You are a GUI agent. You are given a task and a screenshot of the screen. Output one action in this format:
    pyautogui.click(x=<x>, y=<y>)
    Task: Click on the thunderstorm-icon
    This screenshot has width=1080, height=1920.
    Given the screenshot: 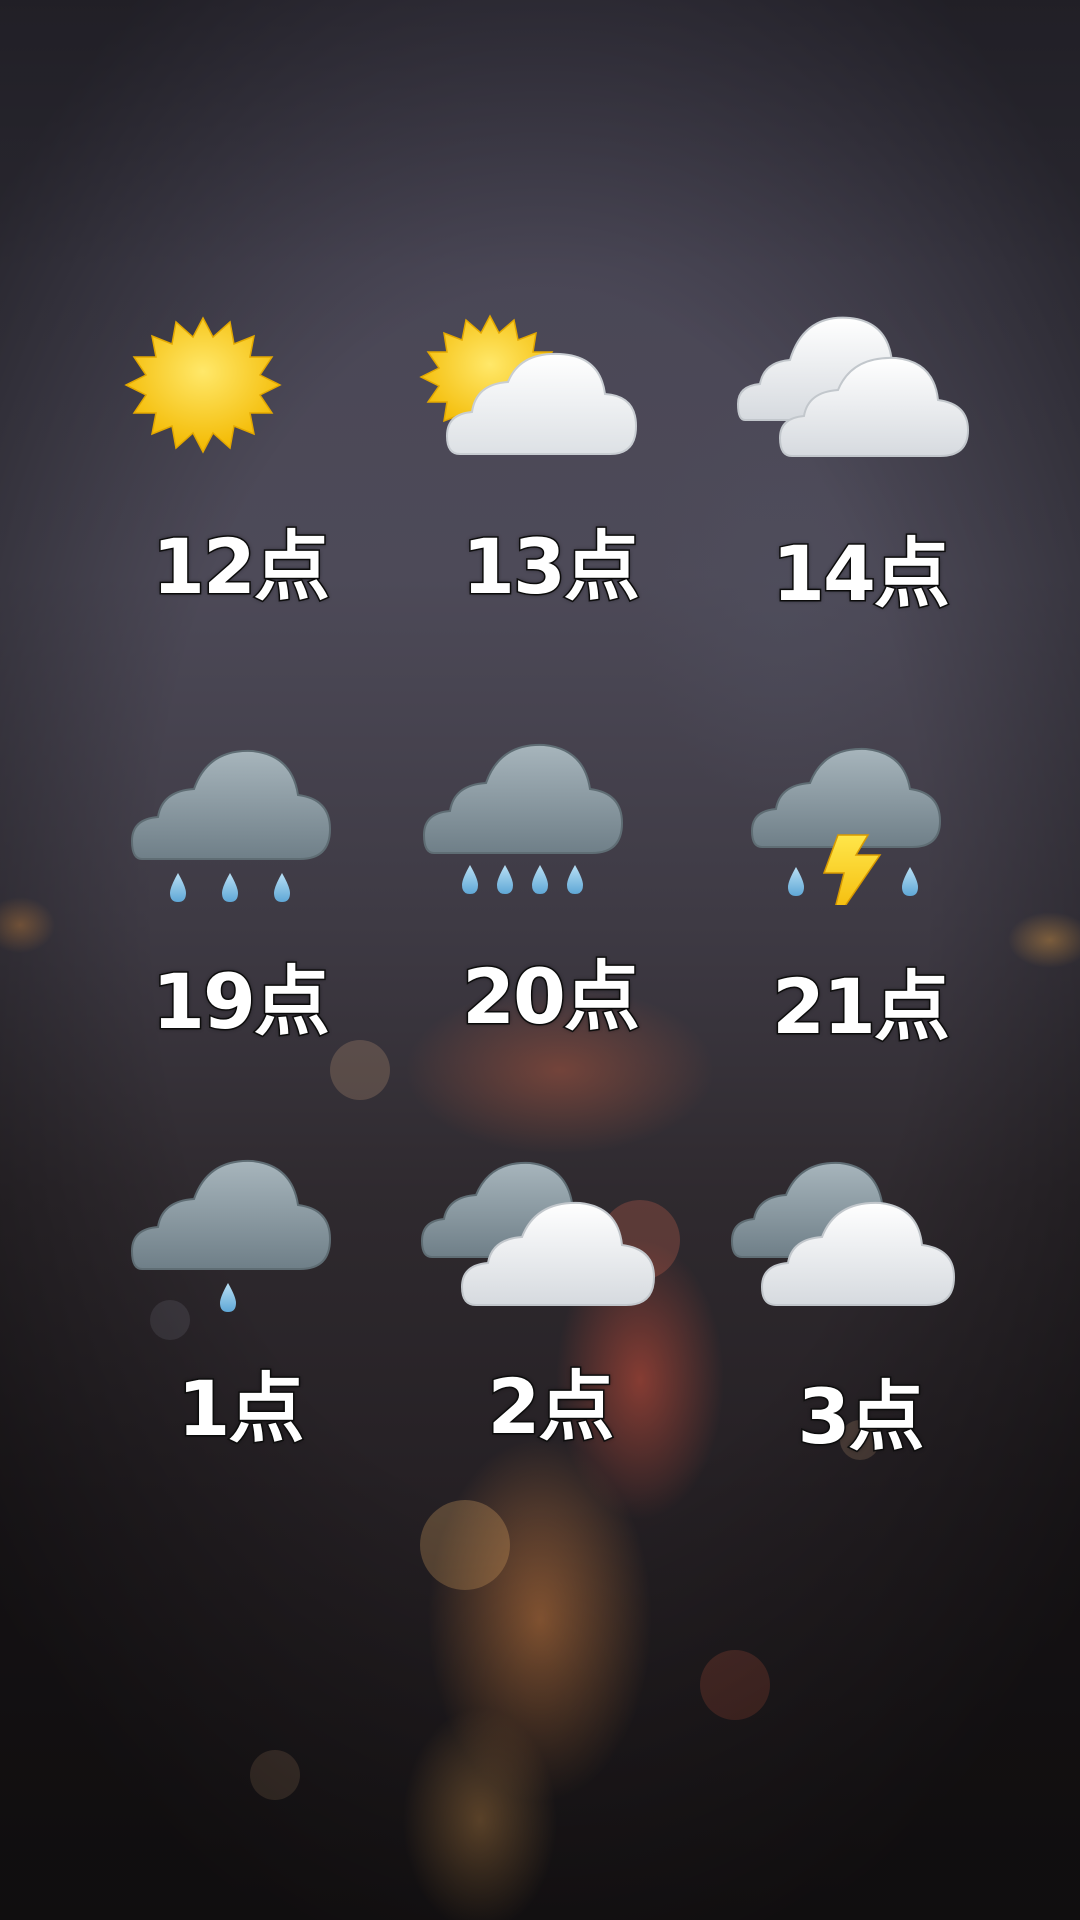 What is the action you would take?
    pyautogui.click(x=846, y=826)
    